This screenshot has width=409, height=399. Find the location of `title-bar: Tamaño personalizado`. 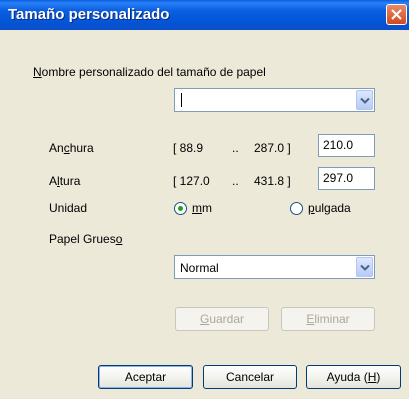

title-bar: Tamaño personalizado is located at coordinates (204, 15).